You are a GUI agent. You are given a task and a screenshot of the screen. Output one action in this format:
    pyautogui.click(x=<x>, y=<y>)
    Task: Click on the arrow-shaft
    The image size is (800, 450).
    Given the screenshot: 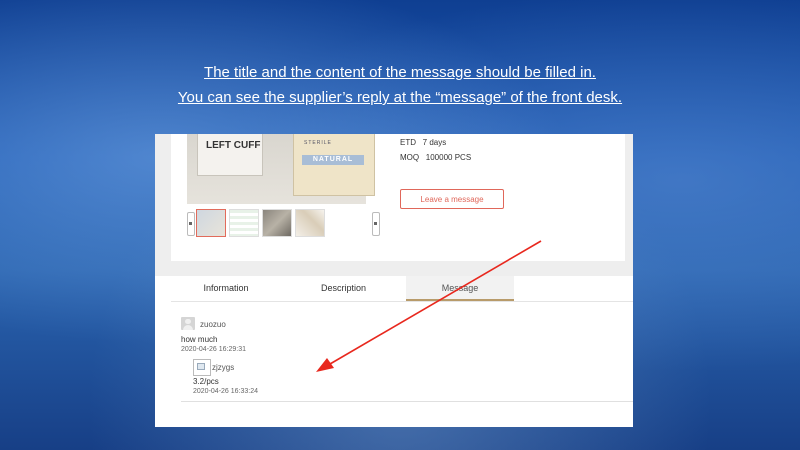 What is the action you would take?
    pyautogui.click(x=435, y=302)
    